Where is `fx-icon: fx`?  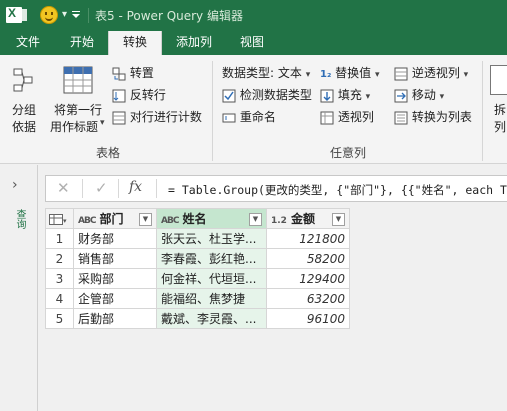
fx-icon: fx is located at coordinates (135, 187).